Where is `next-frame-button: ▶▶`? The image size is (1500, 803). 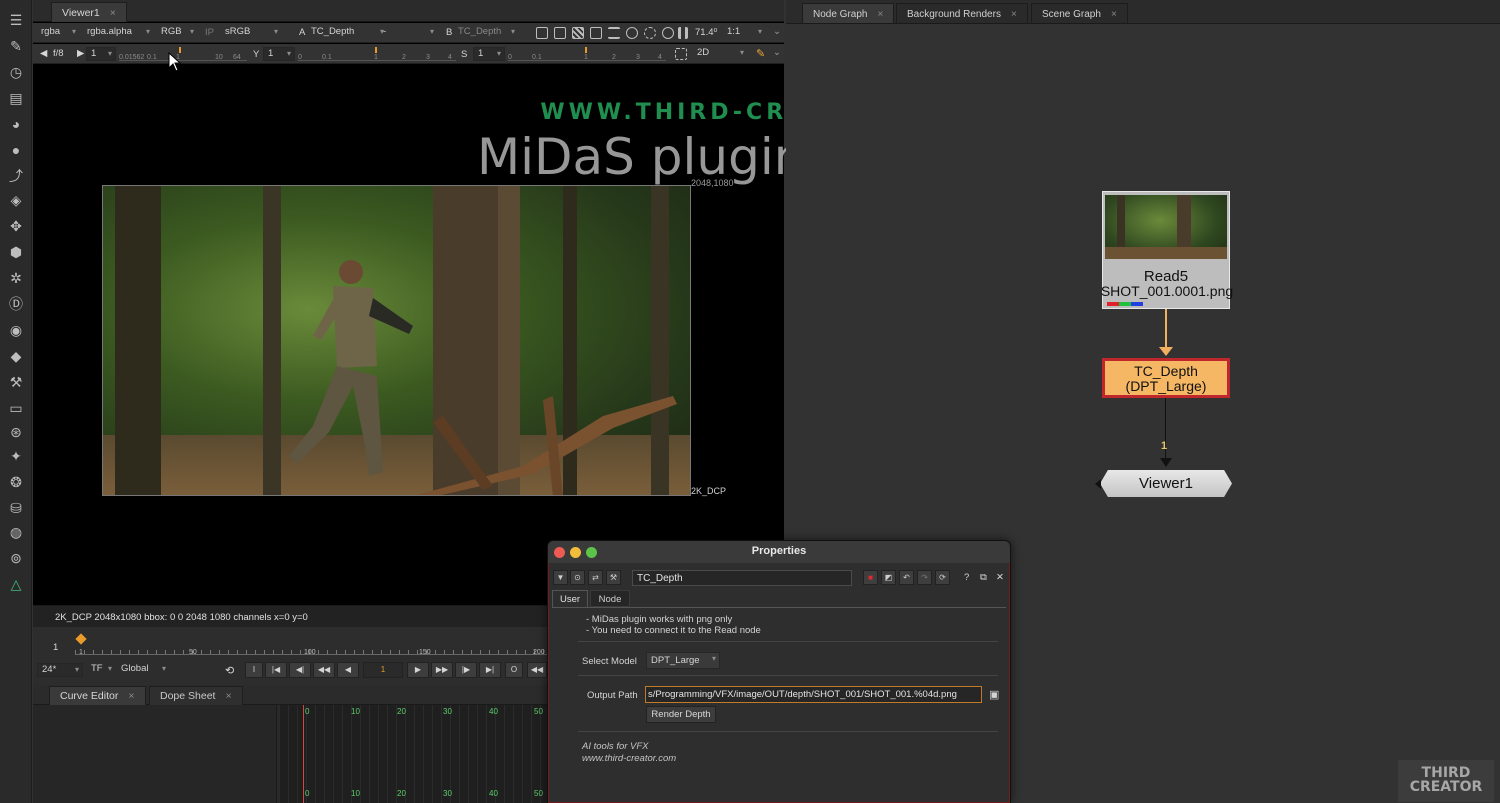 next-frame-button: ▶▶ is located at coordinates (442, 670).